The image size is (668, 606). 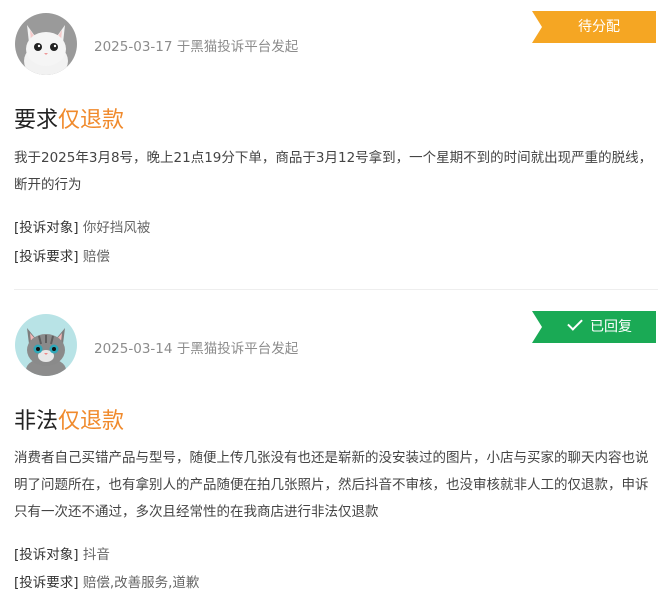 I want to click on target-value: 你好挡风被, so click(x=116, y=228).